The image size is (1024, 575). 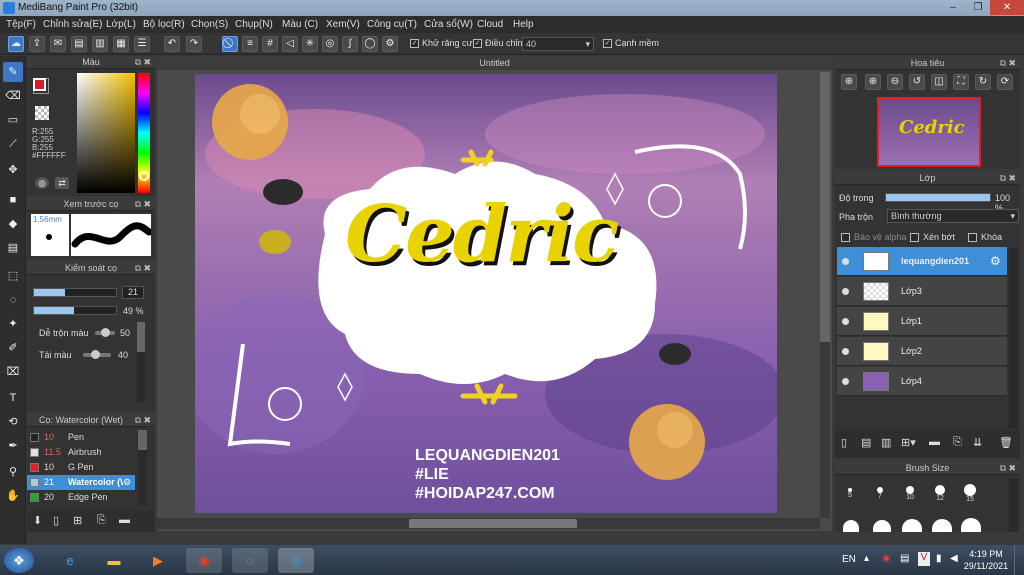 What do you see at coordinates (1006, 442) in the screenshot?
I see `trash-icon: 🗑` at bounding box center [1006, 442].